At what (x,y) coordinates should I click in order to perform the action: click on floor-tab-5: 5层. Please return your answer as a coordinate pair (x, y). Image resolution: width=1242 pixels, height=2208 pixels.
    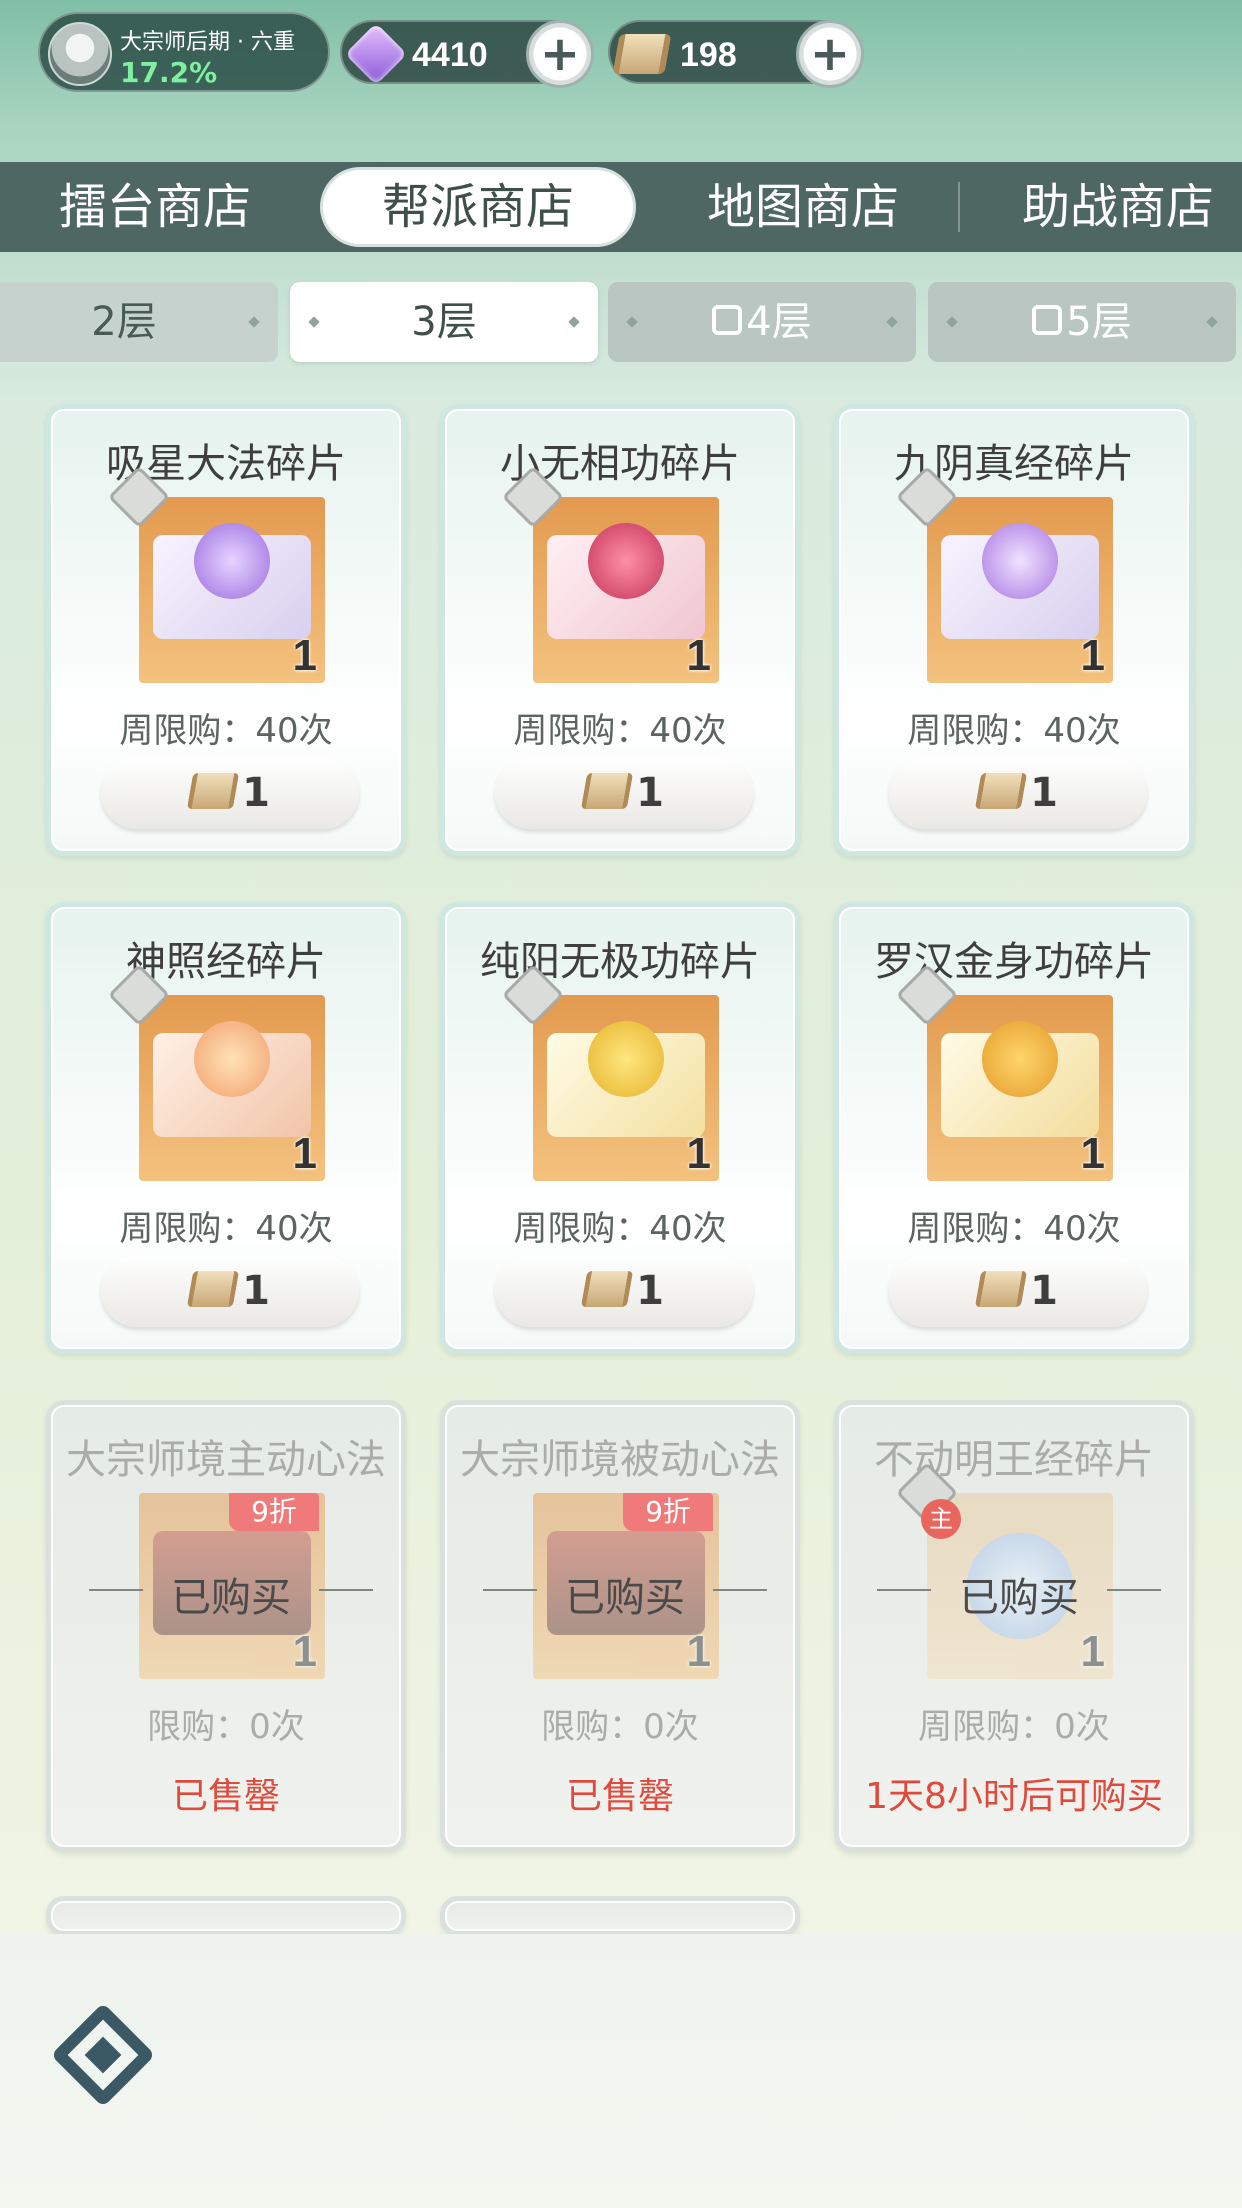
    Looking at the image, I should click on (1082, 322).